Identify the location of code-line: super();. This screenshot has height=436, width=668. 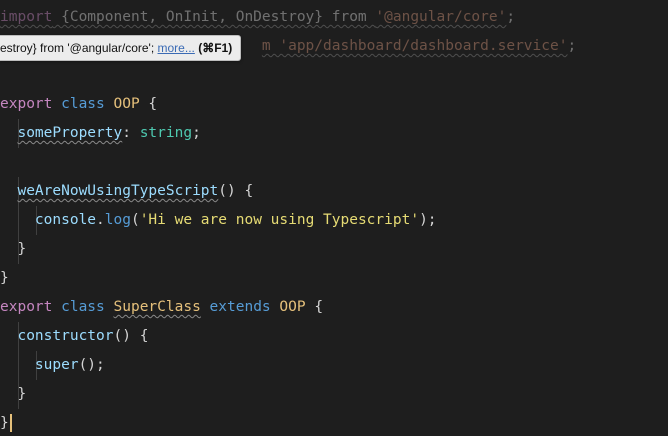
(52, 365).